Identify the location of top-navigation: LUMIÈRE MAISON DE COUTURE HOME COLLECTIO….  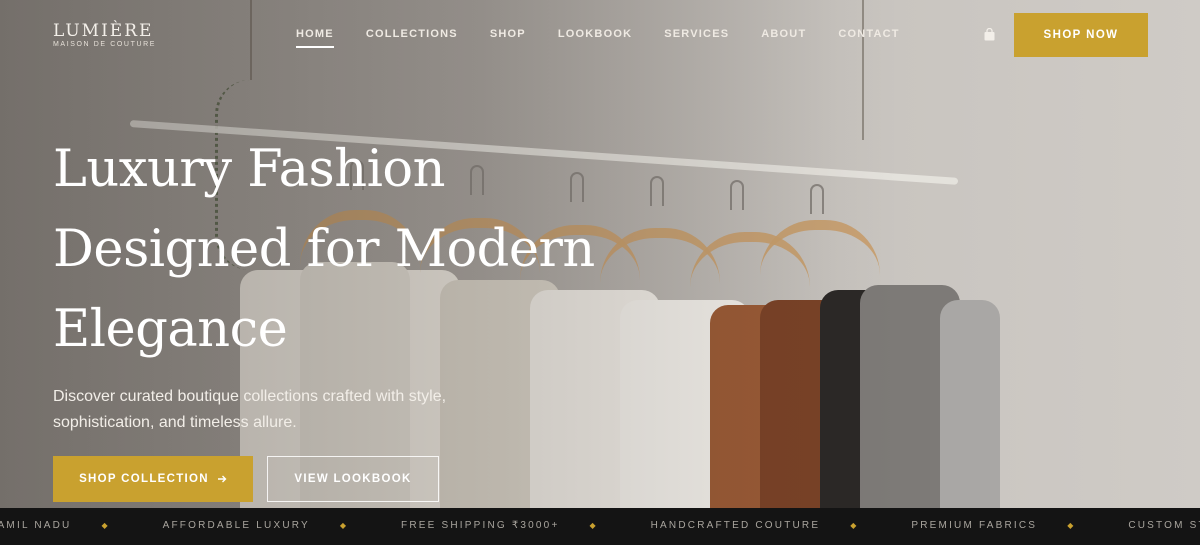
(600, 35).